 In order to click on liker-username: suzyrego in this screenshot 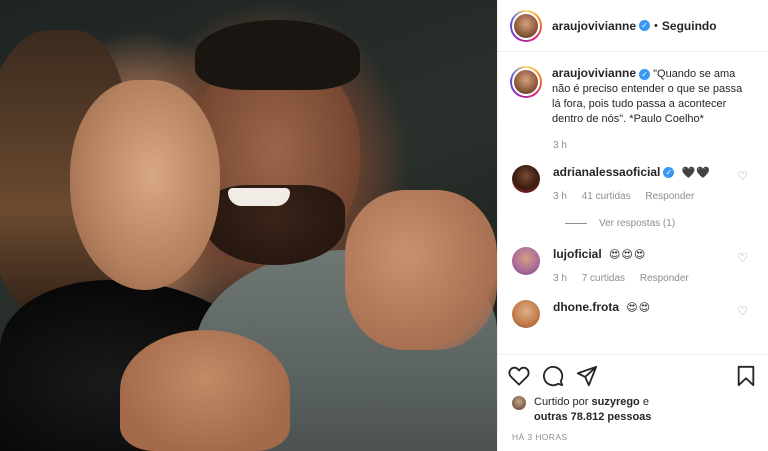, I will do `click(615, 402)`.